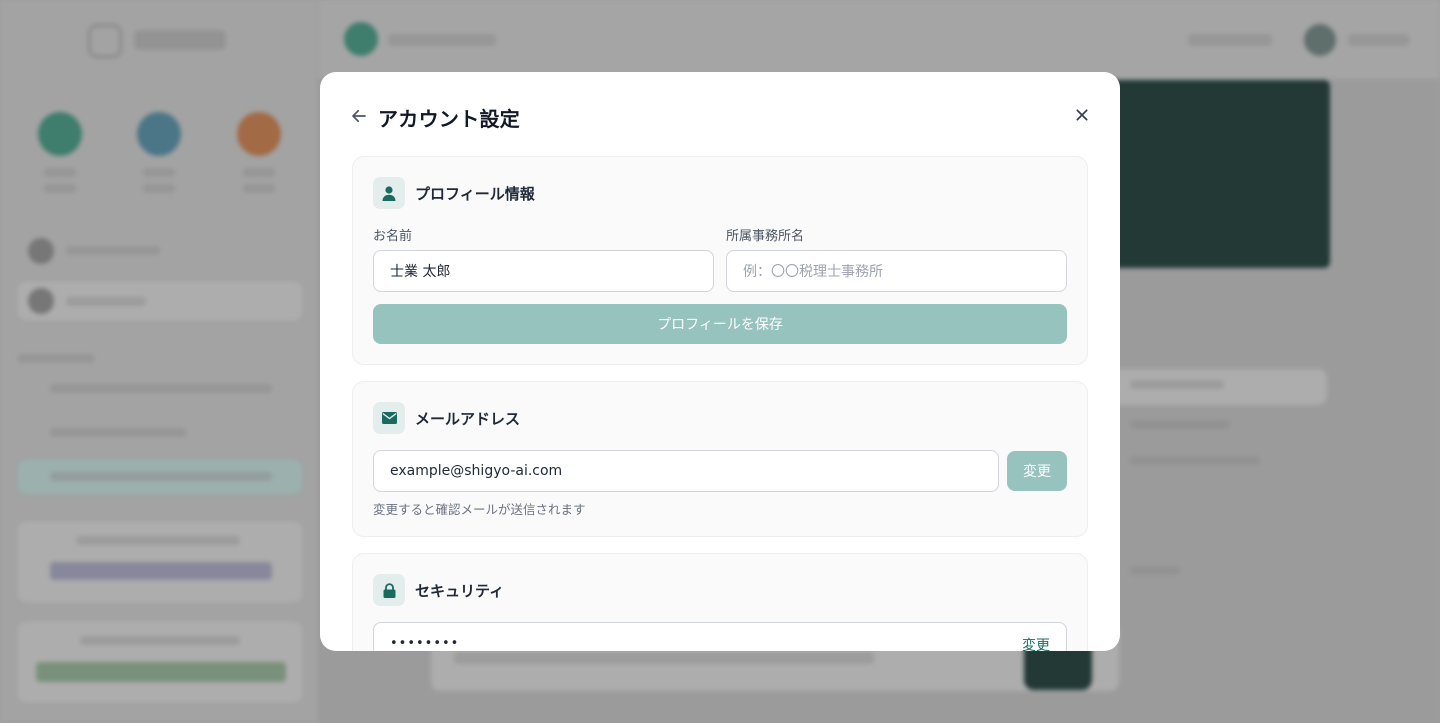 This screenshot has width=1440, height=723. What do you see at coordinates (720, 636) in the screenshot?
I see `password-field: ••••••••` at bounding box center [720, 636].